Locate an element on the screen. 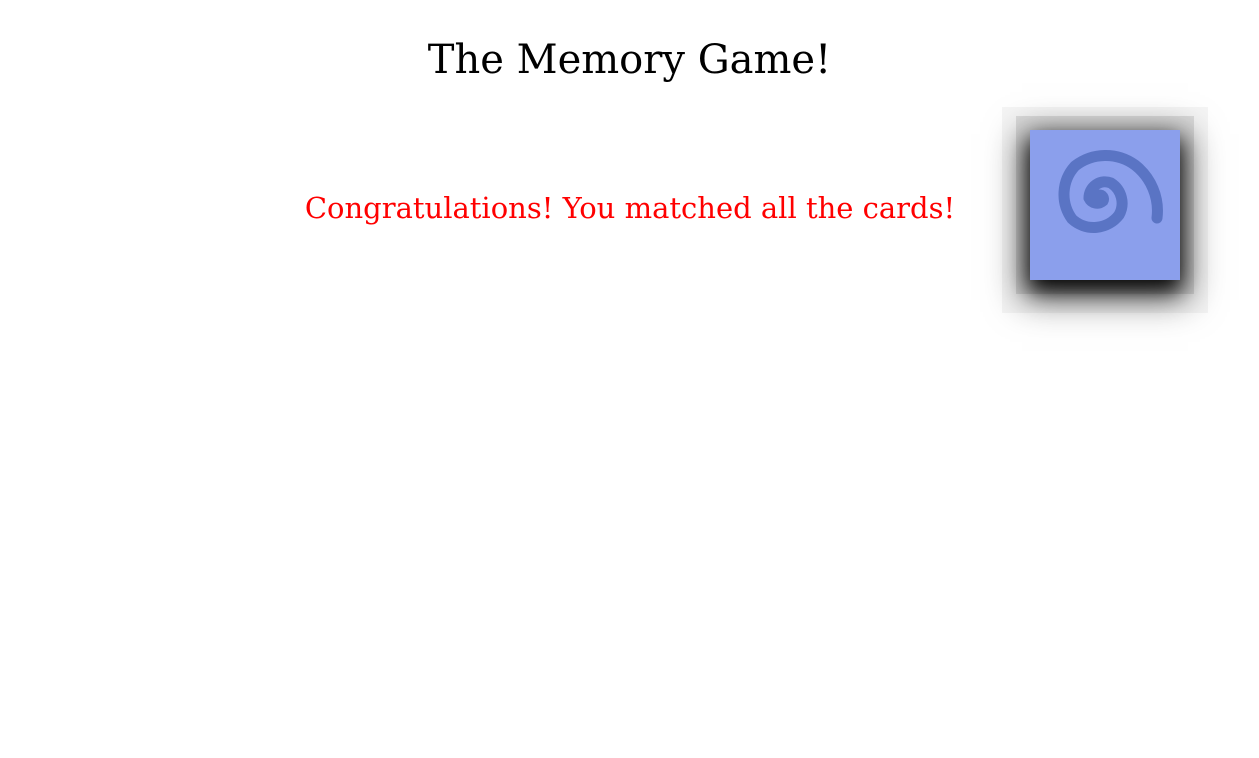 The image size is (1259, 758). spiral-icon is located at coordinates (1105, 205).